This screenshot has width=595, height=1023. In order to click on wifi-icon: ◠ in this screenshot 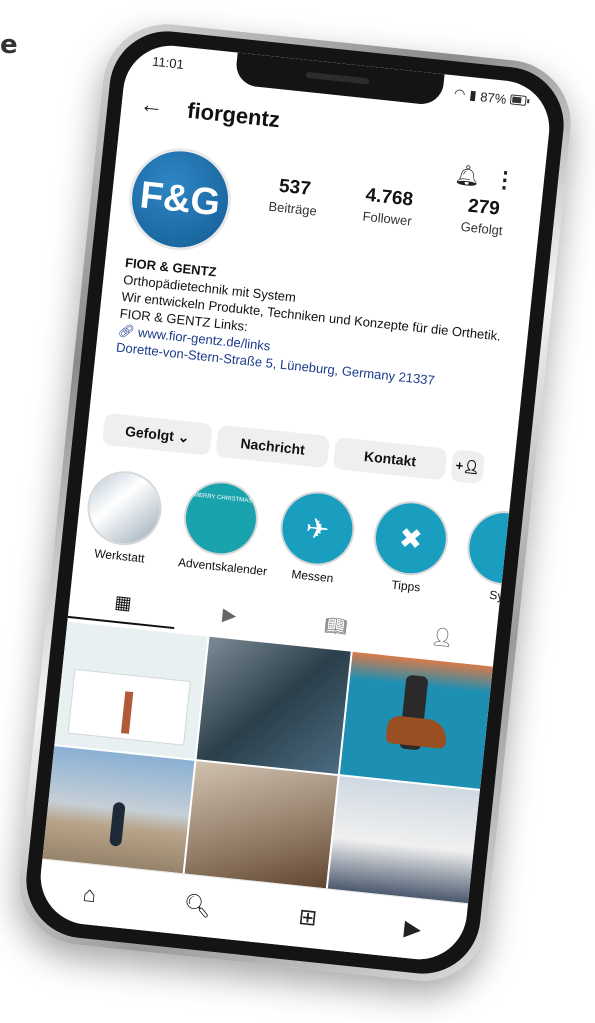, I will do `click(460, 93)`.